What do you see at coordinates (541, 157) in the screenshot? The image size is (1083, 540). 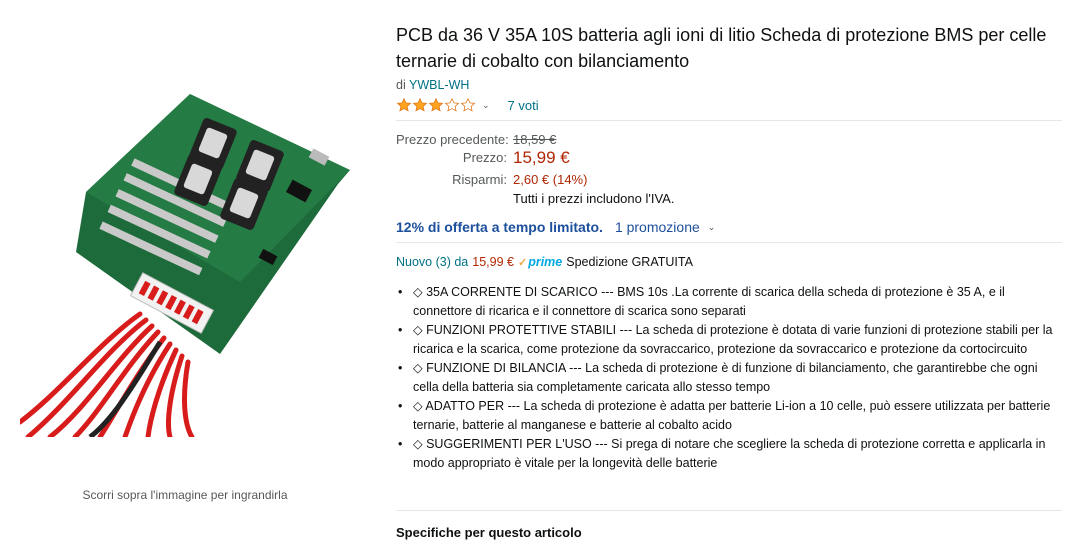 I see `price-value: 15,99 €` at bounding box center [541, 157].